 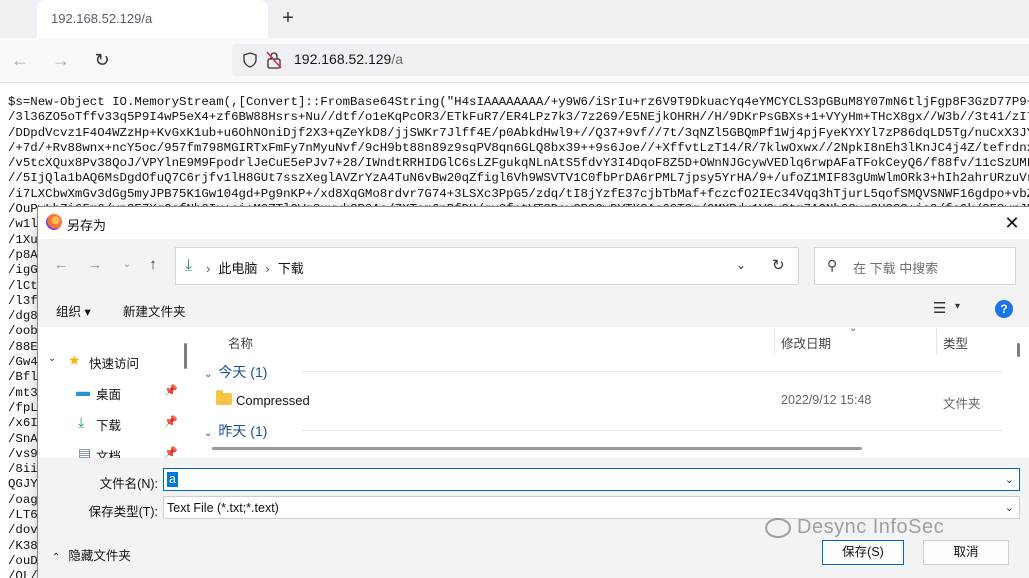 I want to click on filename-value: a, so click(x=172, y=479).